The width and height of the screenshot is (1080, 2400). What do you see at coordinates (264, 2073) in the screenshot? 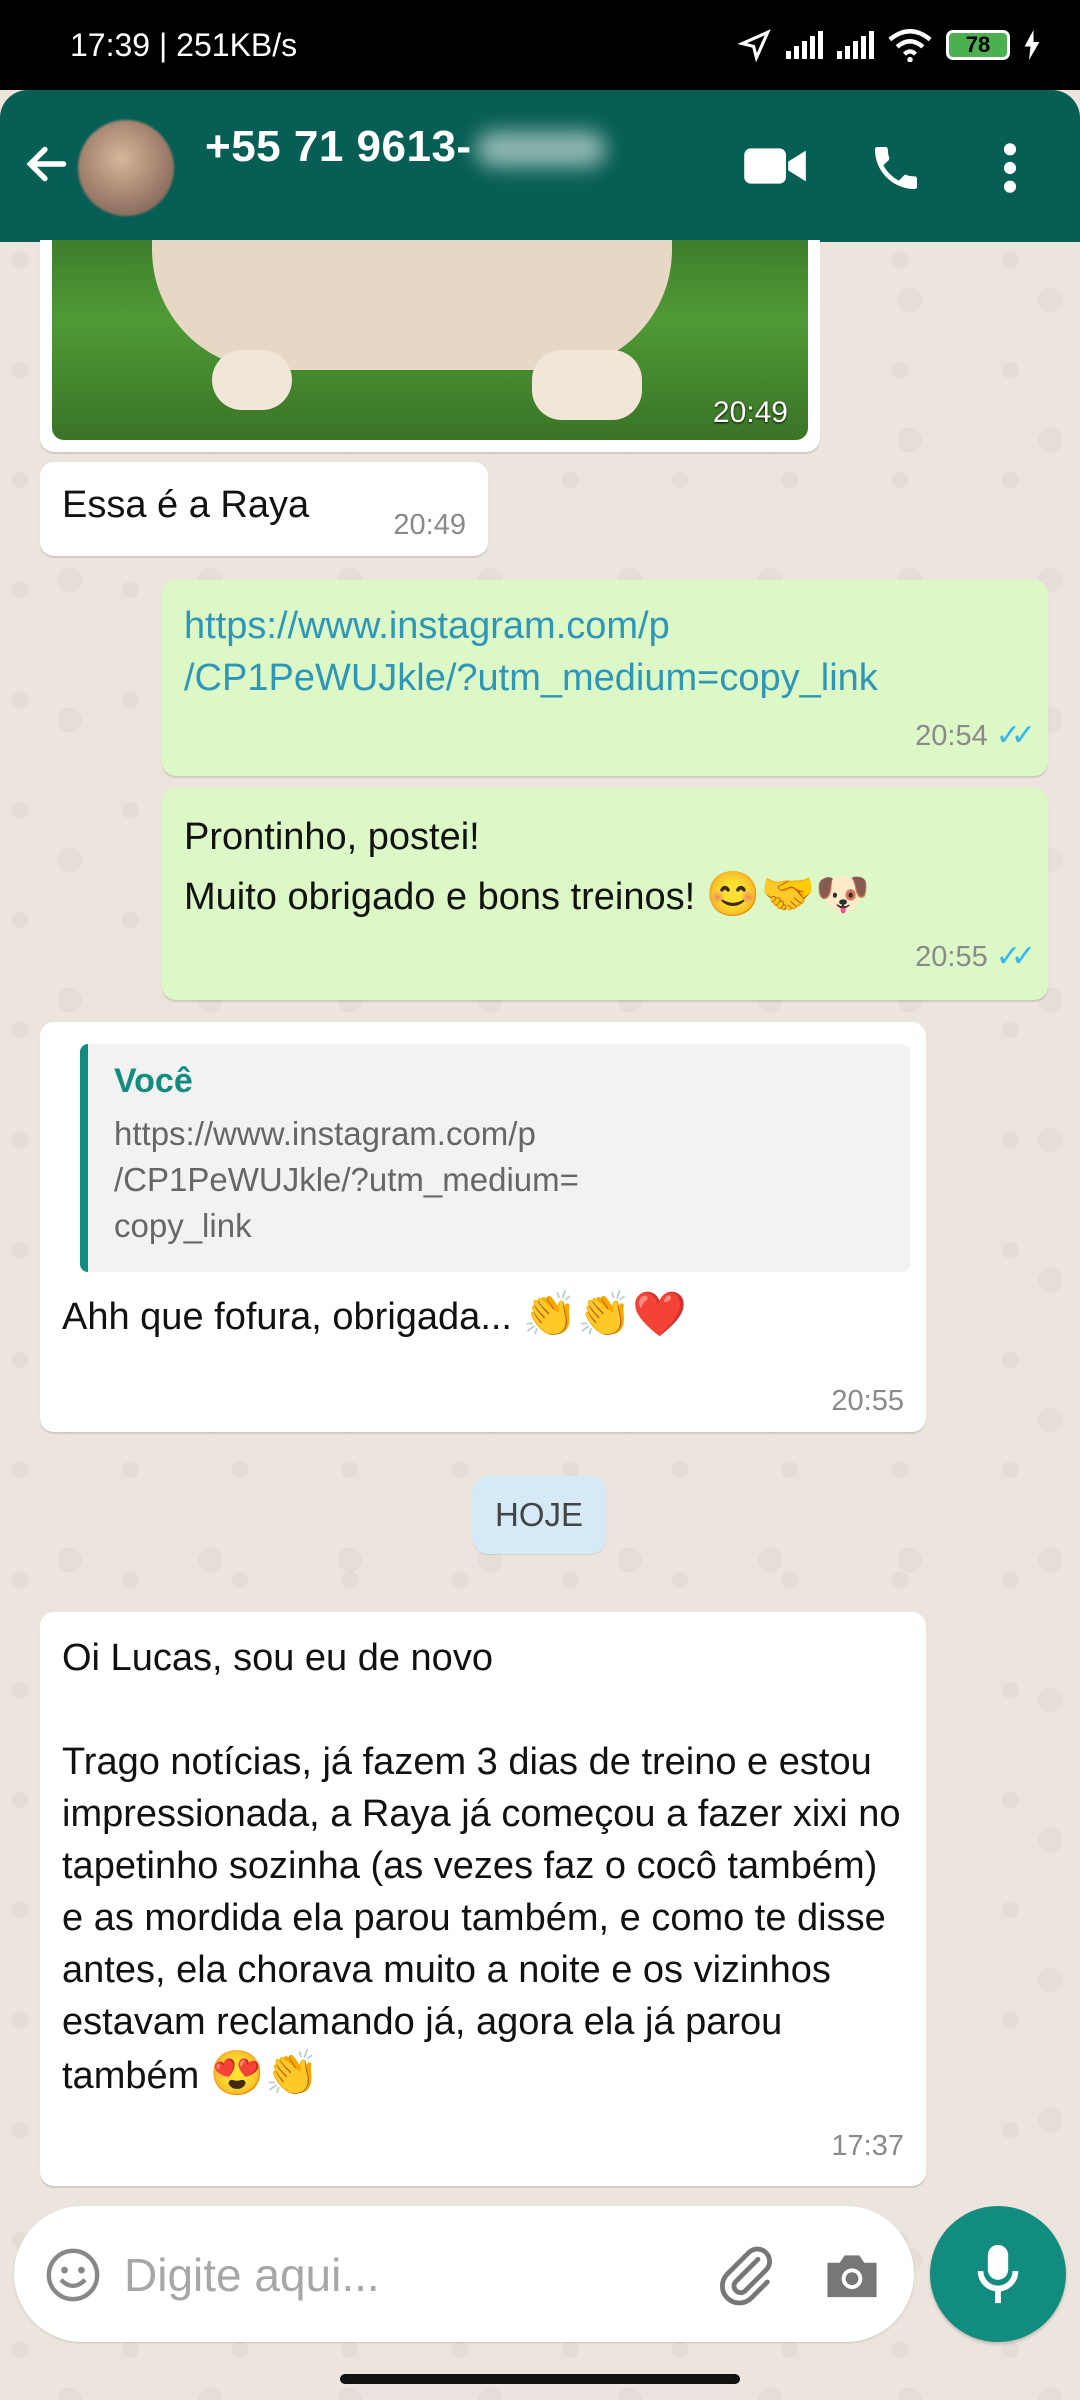
I see `message-emojis: 😍👏` at bounding box center [264, 2073].